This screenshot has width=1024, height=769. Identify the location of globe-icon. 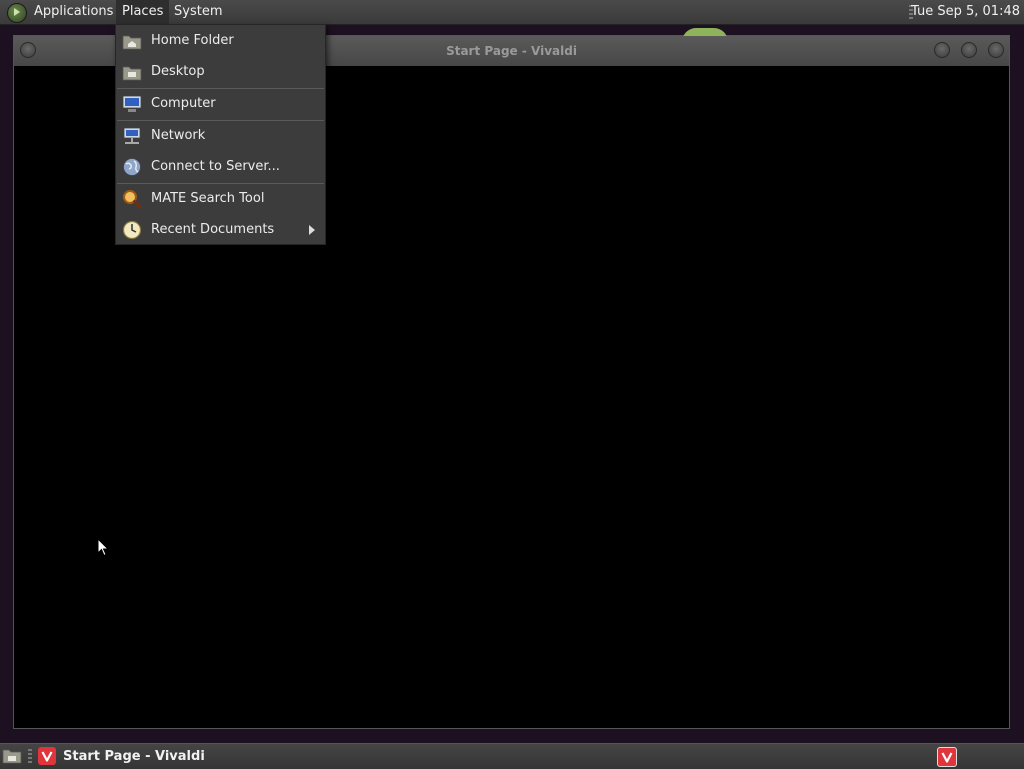
(132, 167).